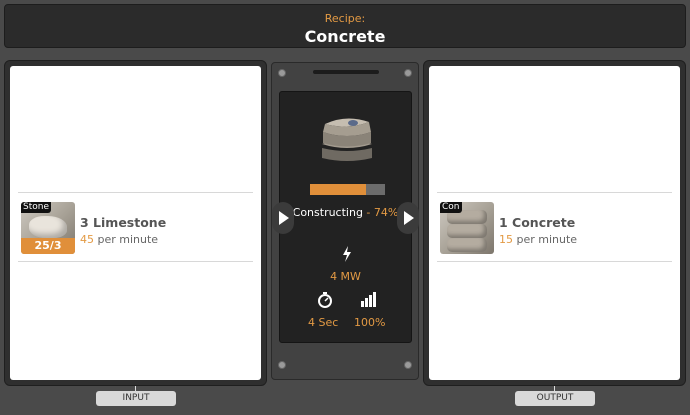 The height and width of the screenshot is (415, 690). Describe the element at coordinates (386, 212) in the screenshot. I see `status-percent: 74%` at that location.